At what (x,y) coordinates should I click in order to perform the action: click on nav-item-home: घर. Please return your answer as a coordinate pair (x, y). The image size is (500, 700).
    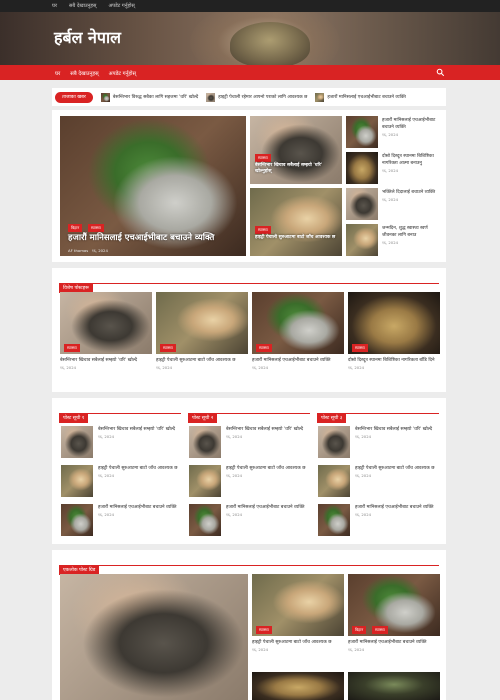
    Looking at the image, I should click on (57, 73).